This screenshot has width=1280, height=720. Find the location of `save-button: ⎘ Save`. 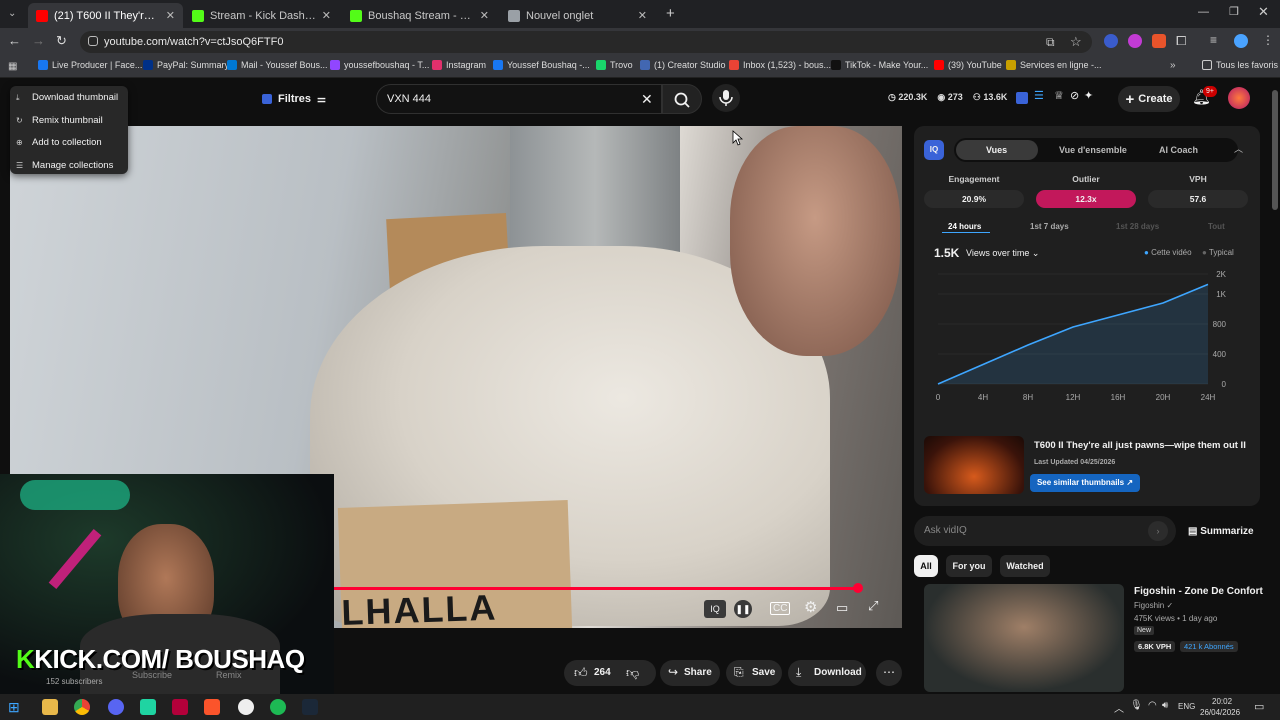

save-button: ⎘ Save is located at coordinates (754, 673).